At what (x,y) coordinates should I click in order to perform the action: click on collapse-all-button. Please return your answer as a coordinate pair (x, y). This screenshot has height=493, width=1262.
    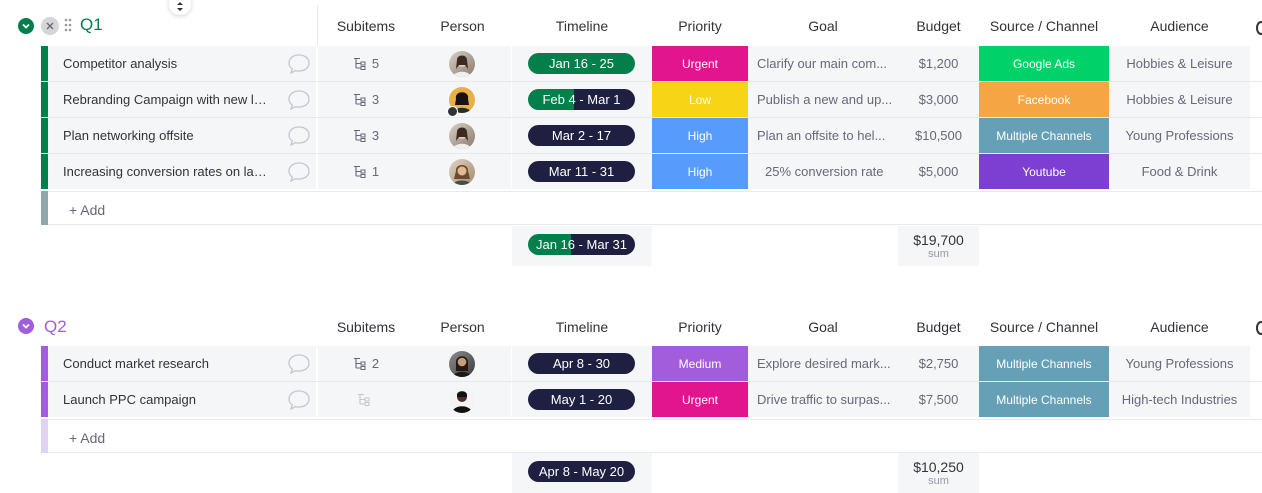
    Looking at the image, I should click on (50, 26).